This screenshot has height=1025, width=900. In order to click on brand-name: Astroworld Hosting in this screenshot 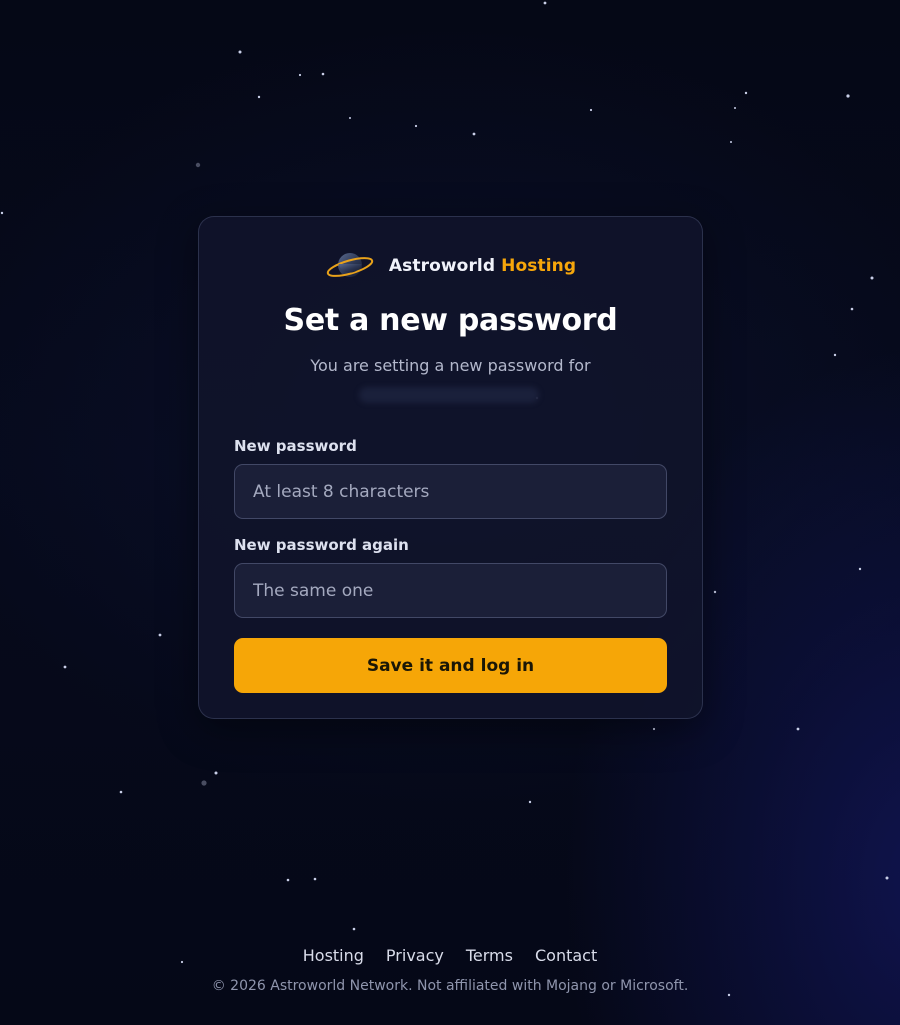, I will do `click(482, 266)`.